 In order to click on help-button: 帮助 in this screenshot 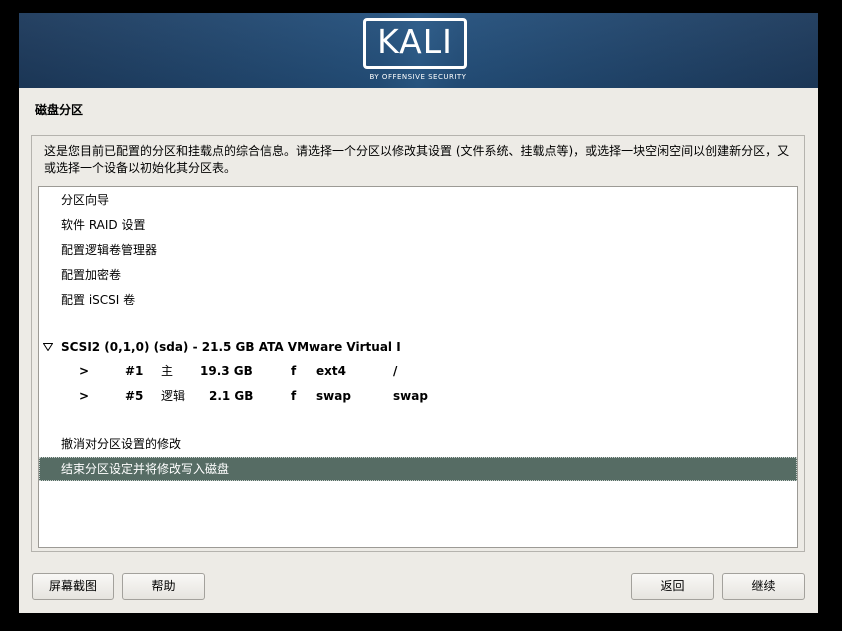, I will do `click(163, 586)`.